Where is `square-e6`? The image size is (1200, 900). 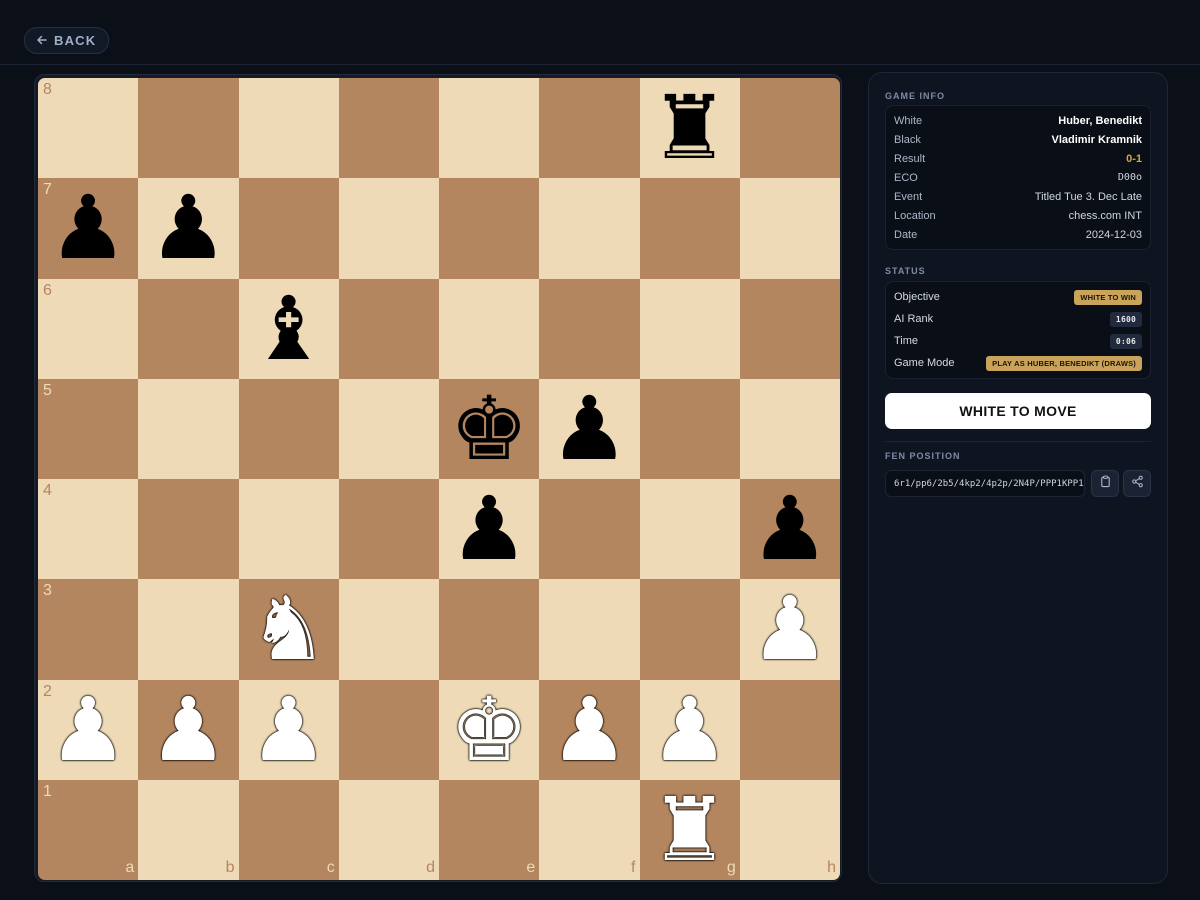 square-e6 is located at coordinates (489, 328).